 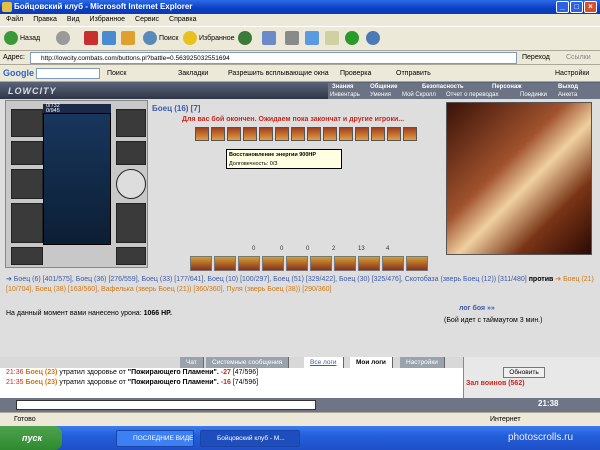 What do you see at coordinates (278, 73) in the screenshot?
I see `popup-blocker-button: Разрешить всплывающие окна` at bounding box center [278, 73].